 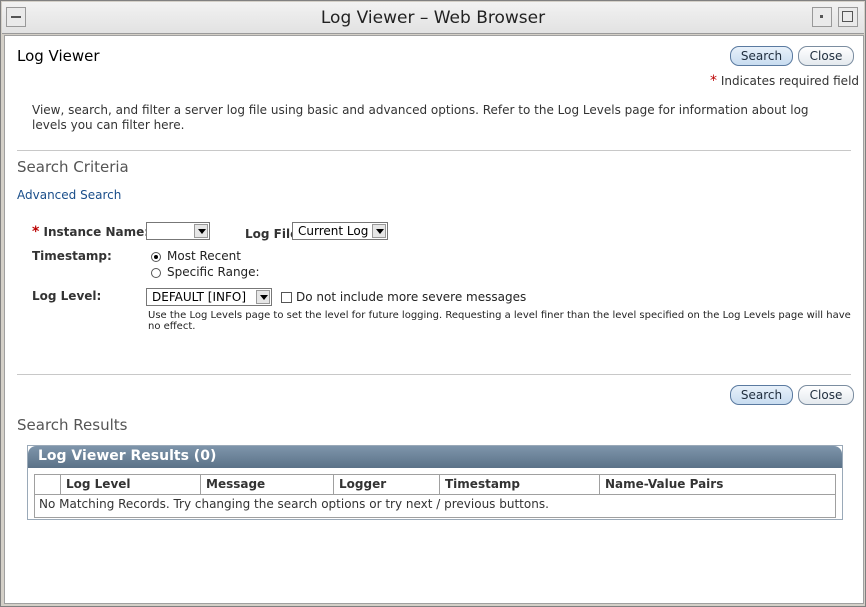 I want to click on log-file-select: Current Log, so click(x=340, y=231).